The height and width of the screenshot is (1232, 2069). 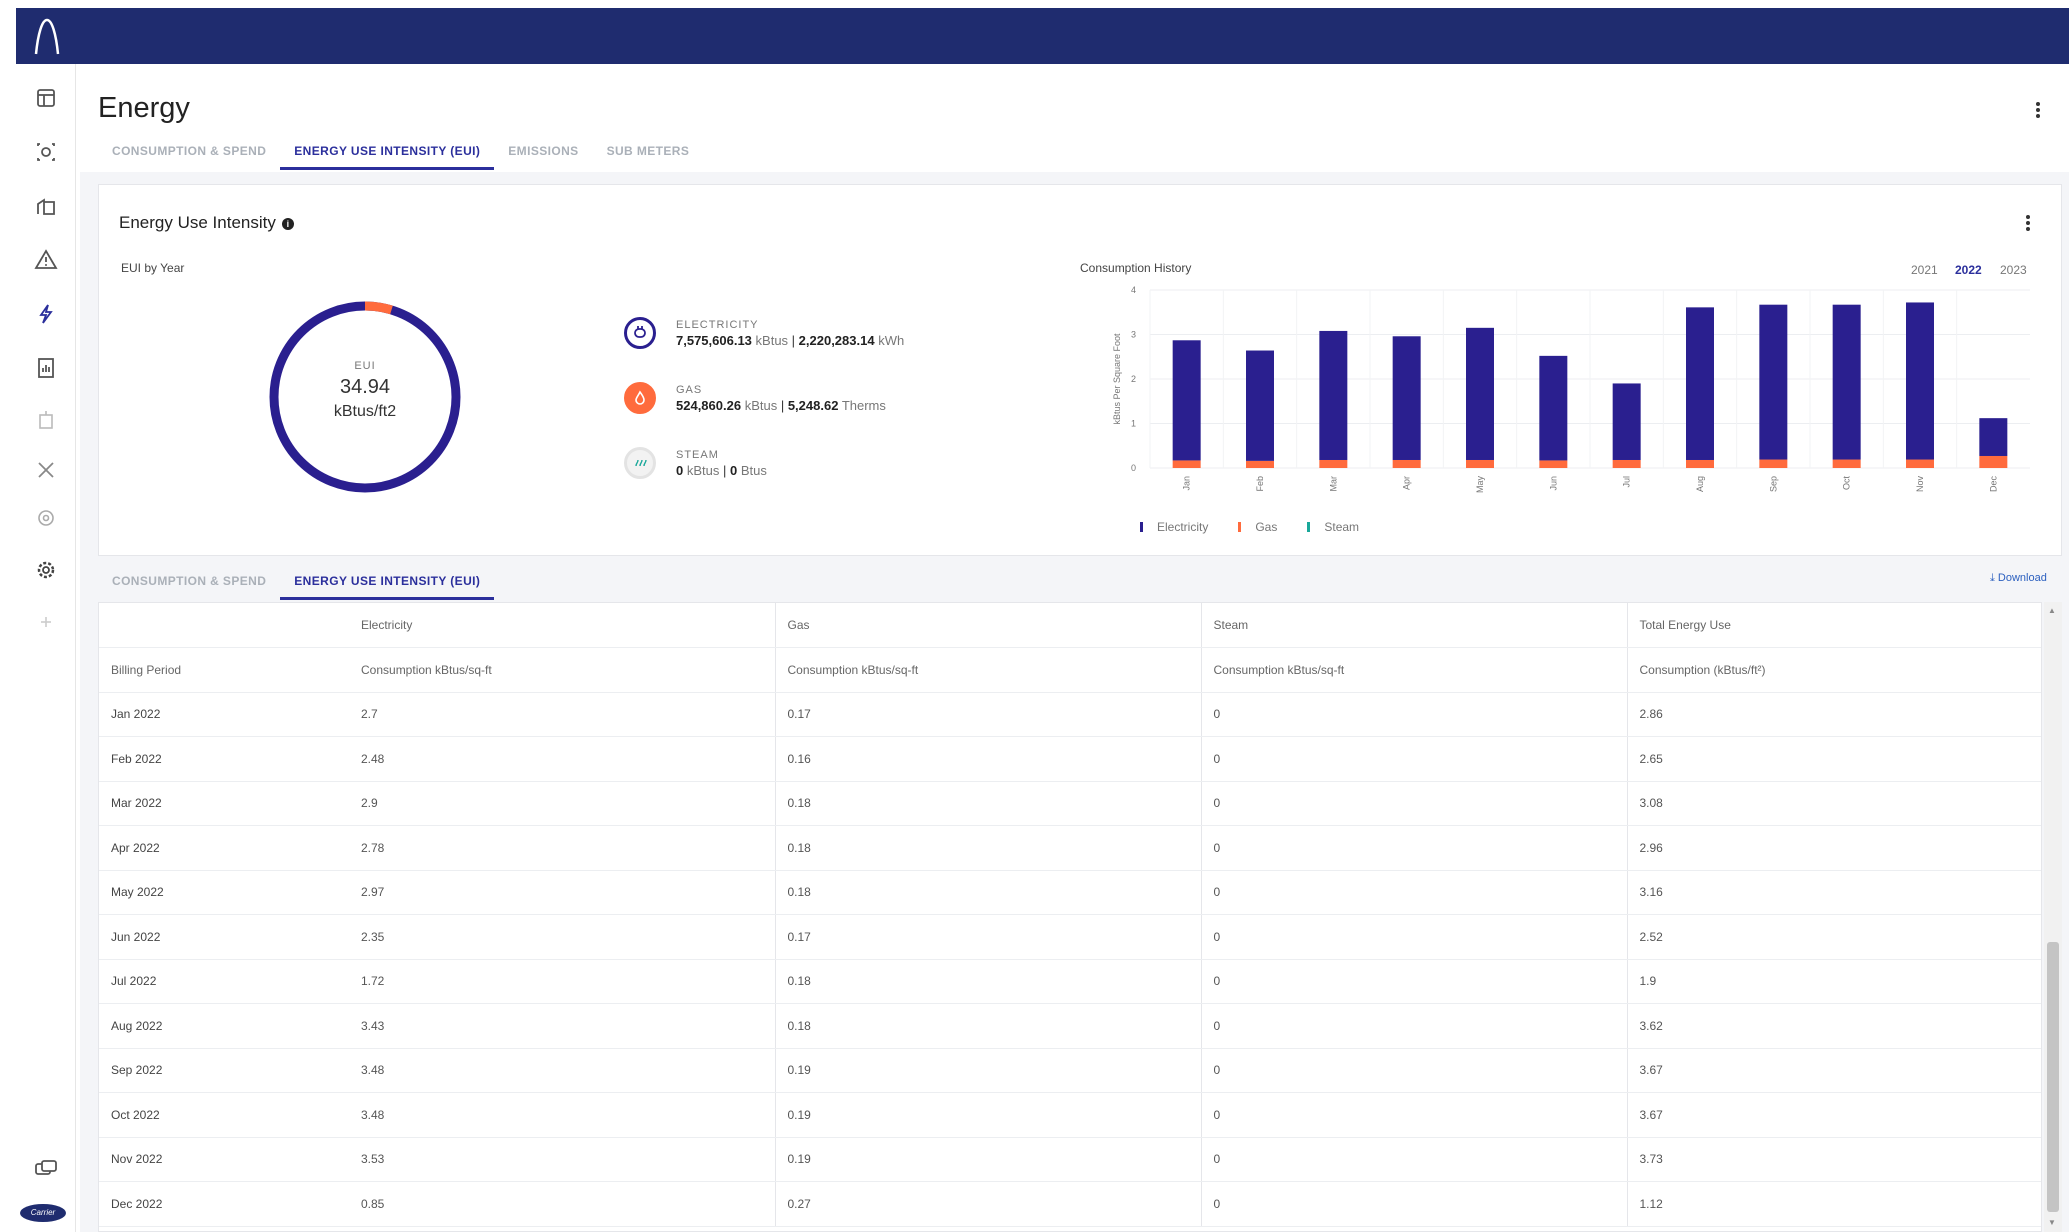 I want to click on hub-icon, so click(x=46, y=152).